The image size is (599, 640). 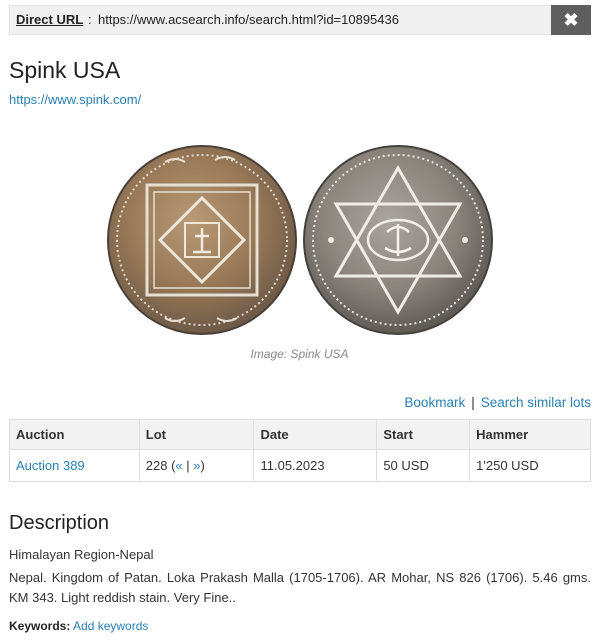 What do you see at coordinates (398, 240) in the screenshot?
I see `coin-reverse` at bounding box center [398, 240].